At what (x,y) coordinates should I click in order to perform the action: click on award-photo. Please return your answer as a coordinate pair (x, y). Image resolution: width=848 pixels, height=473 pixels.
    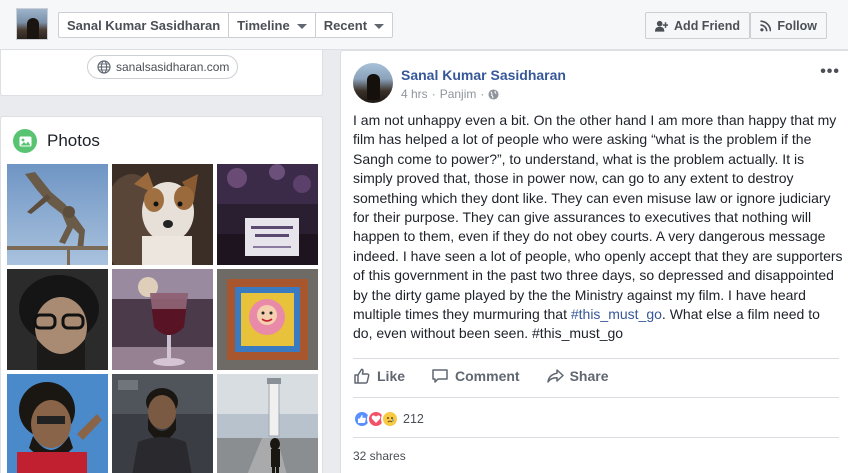
    Looking at the image, I should click on (267, 214).